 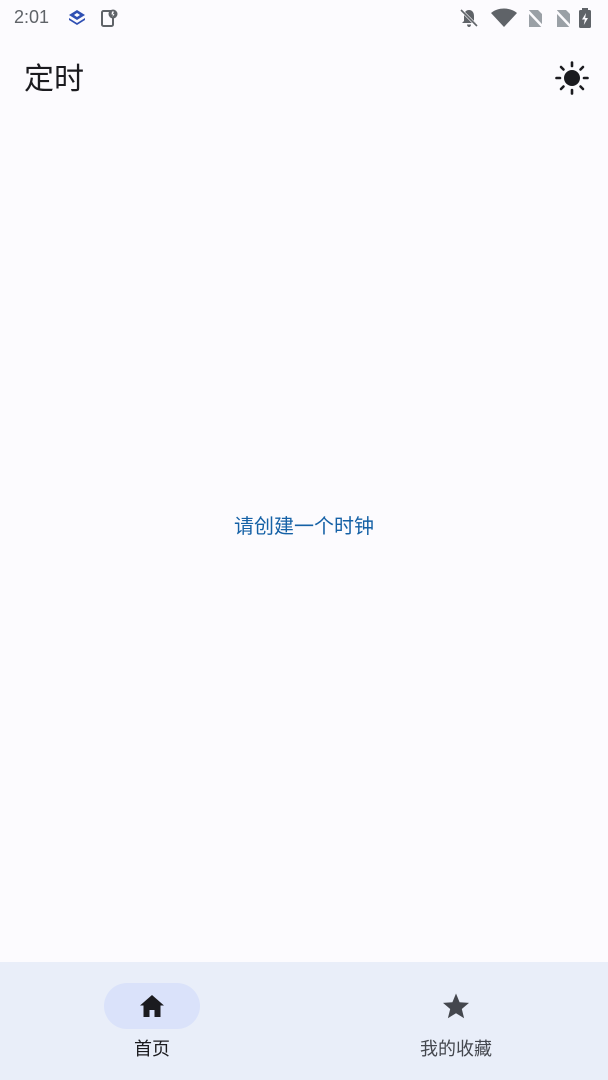 What do you see at coordinates (304, 526) in the screenshot?
I see `empty-state-message: 请创建一个时钟` at bounding box center [304, 526].